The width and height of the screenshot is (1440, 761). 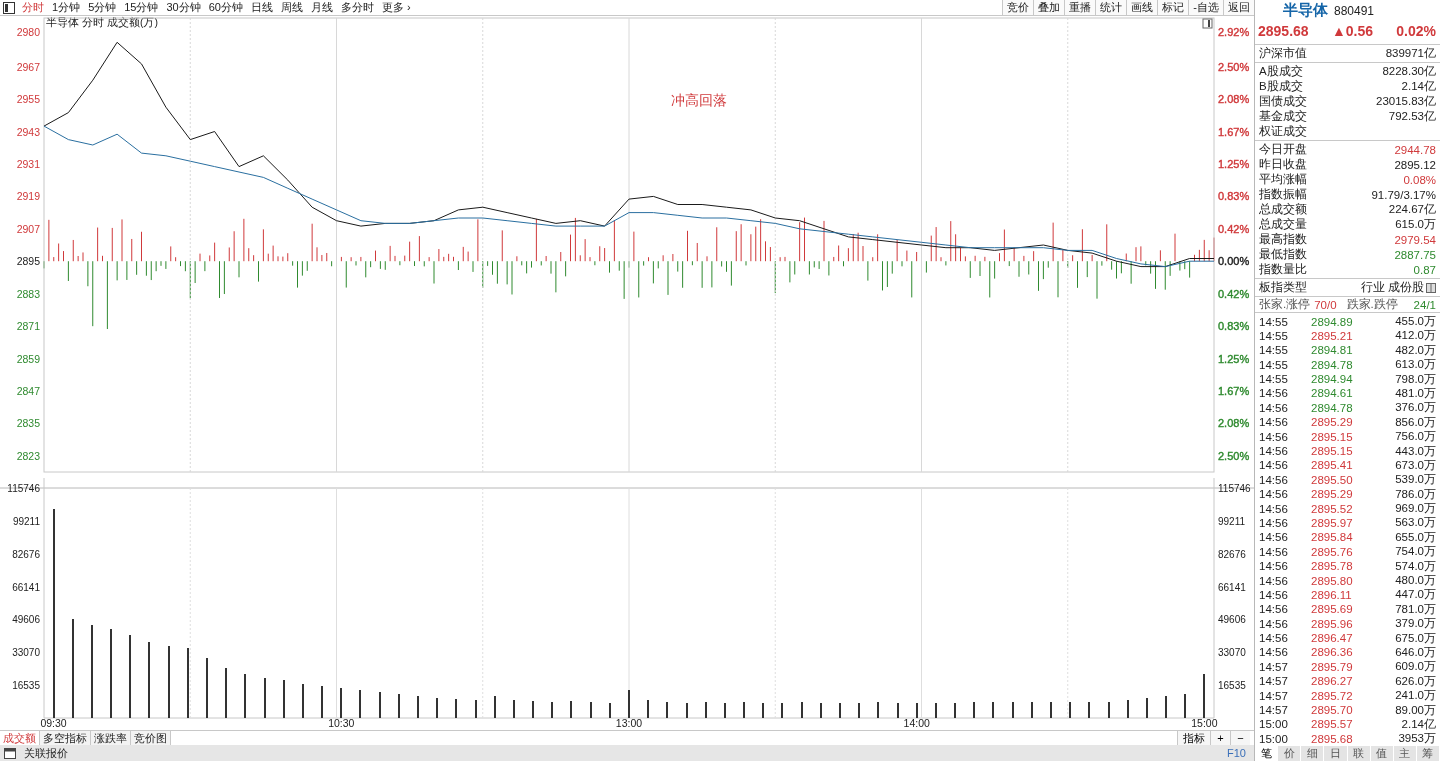 I want to click on stat-label: 基金成交, so click(x=1283, y=116).